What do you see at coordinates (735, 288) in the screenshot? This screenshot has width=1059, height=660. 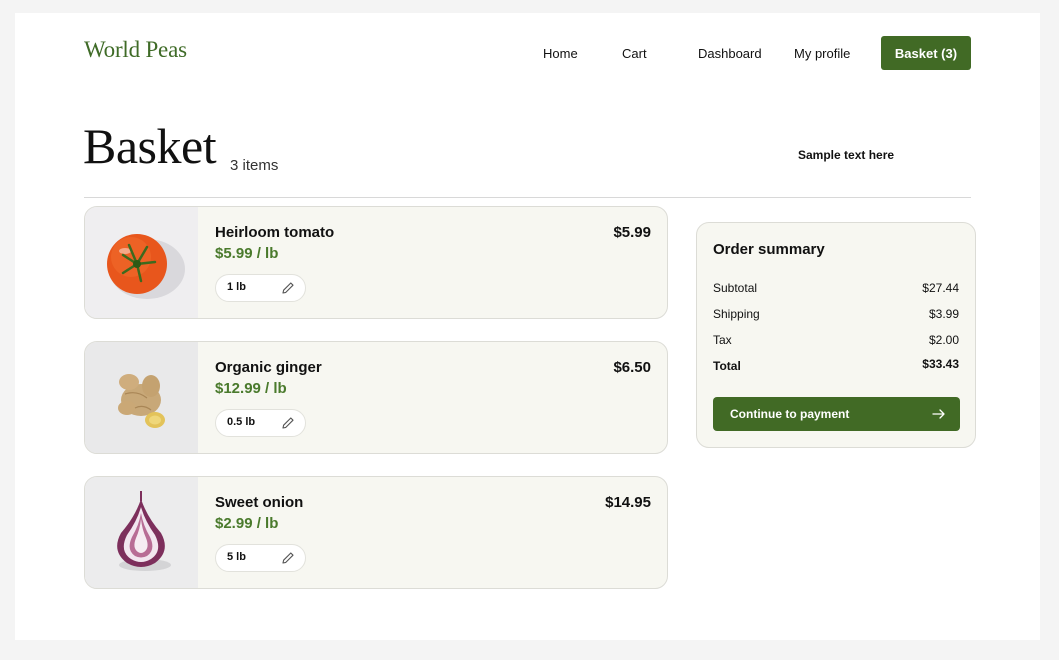 I see `summary-label: Subtotal` at bounding box center [735, 288].